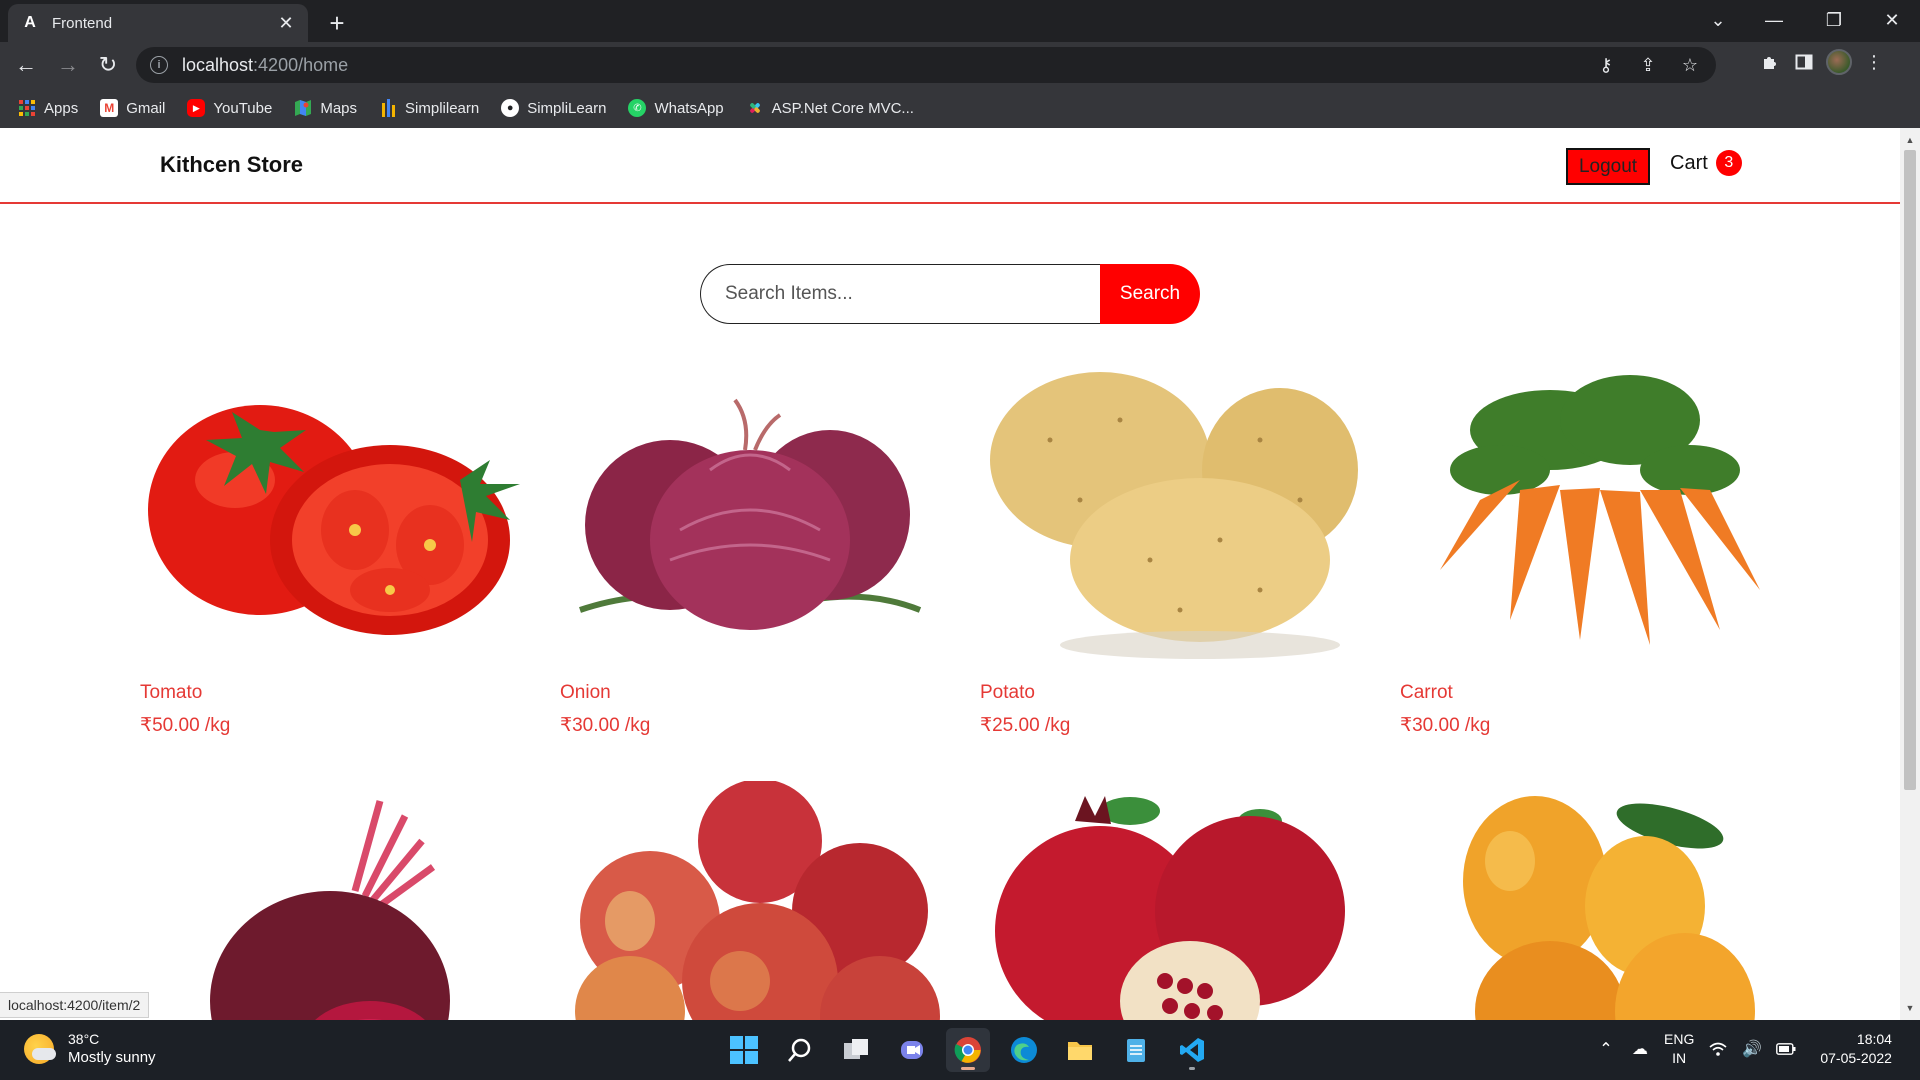 The image size is (1920, 1080). I want to click on search-icon, so click(800, 1050).